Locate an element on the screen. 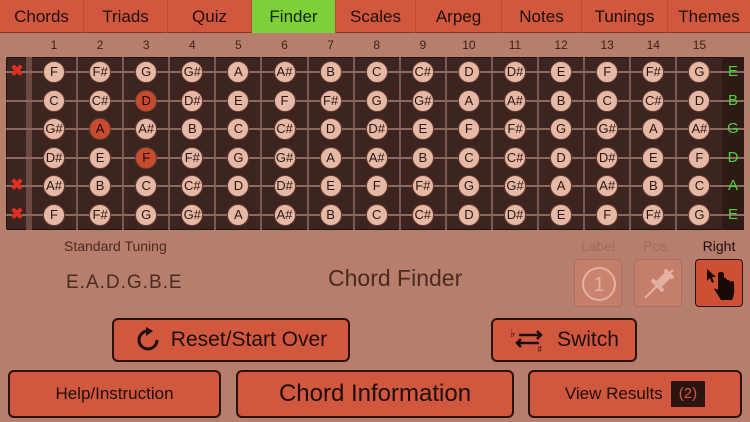 The image size is (750, 422). selected-note-dot: D is located at coordinates (146, 100).